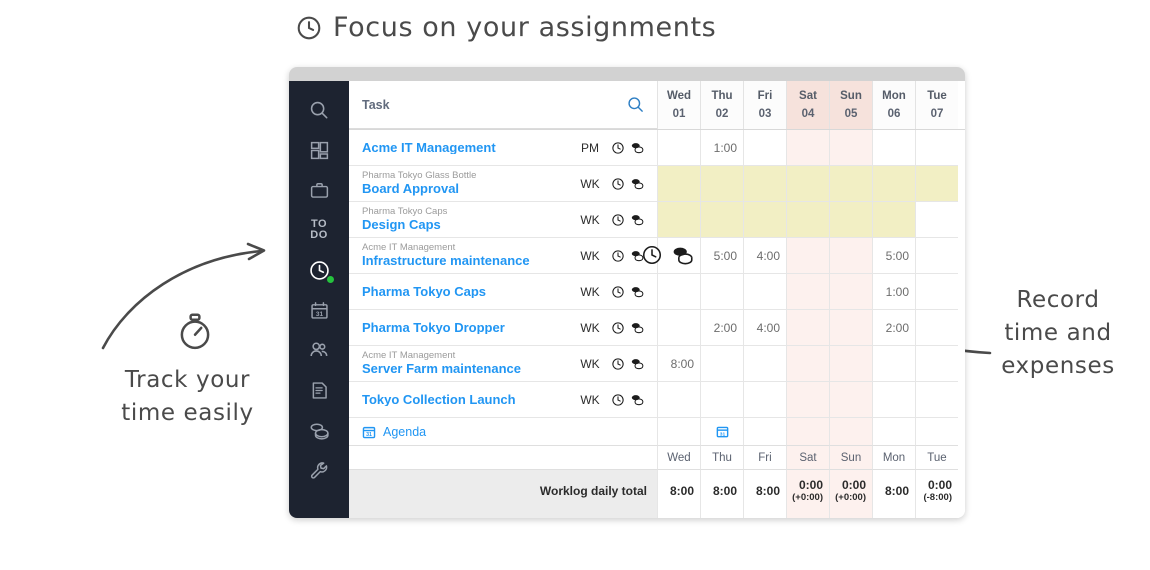  What do you see at coordinates (467, 261) in the screenshot?
I see `task-name-link: Infrastructure maintenance` at bounding box center [467, 261].